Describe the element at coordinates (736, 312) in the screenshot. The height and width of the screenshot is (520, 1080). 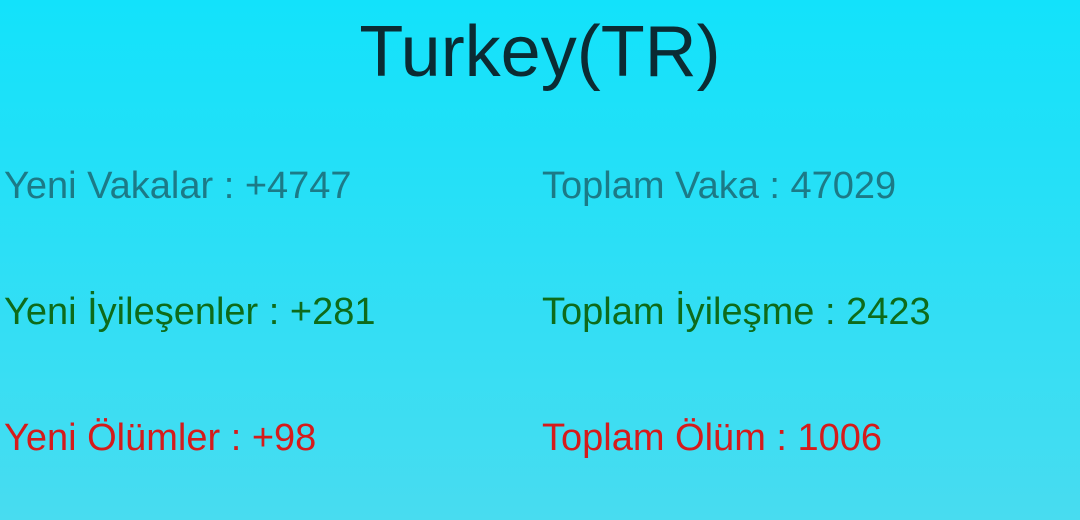
I see `total-recovered-label: Toplam İyileşme : 2423` at that location.